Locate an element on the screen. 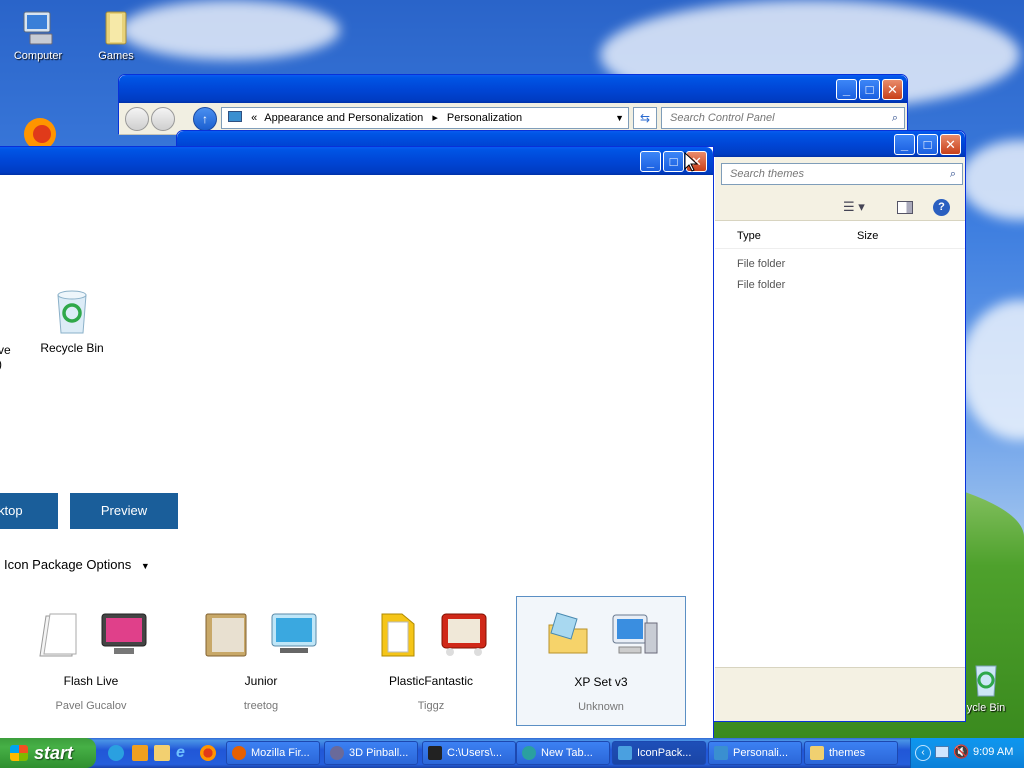 The width and height of the screenshot is (1024, 768). package-author: Tiggz is located at coordinates (431, 706).